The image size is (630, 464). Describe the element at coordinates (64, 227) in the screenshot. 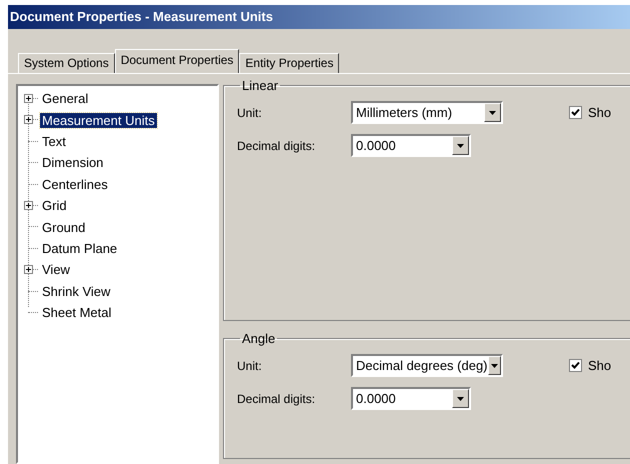

I see `tree-item: Ground` at that location.